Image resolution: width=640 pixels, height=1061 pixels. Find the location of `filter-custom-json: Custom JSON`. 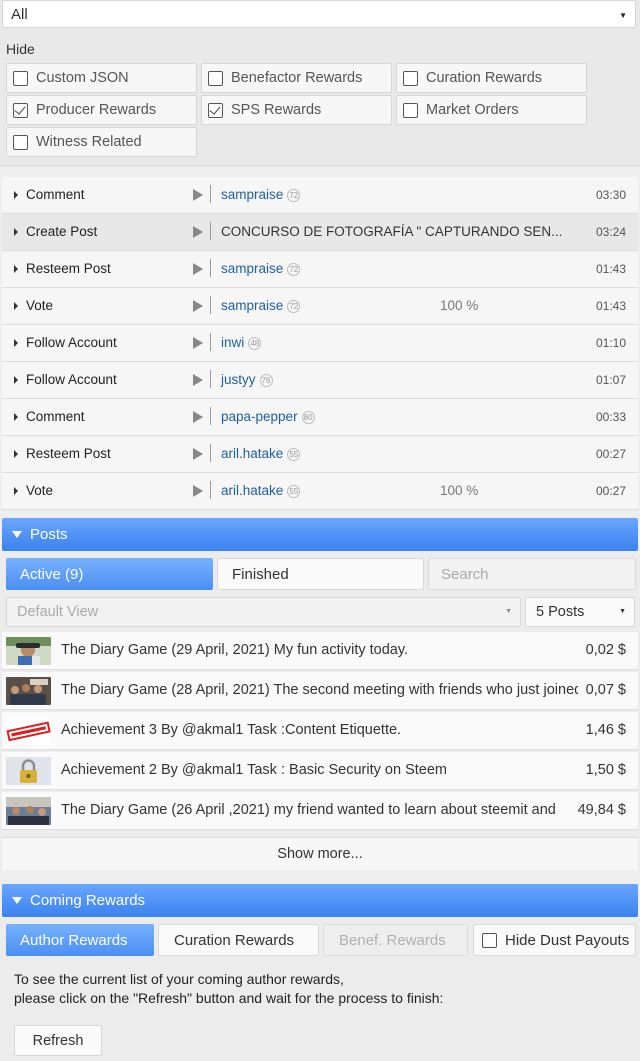

filter-custom-json: Custom JSON is located at coordinates (101, 78).